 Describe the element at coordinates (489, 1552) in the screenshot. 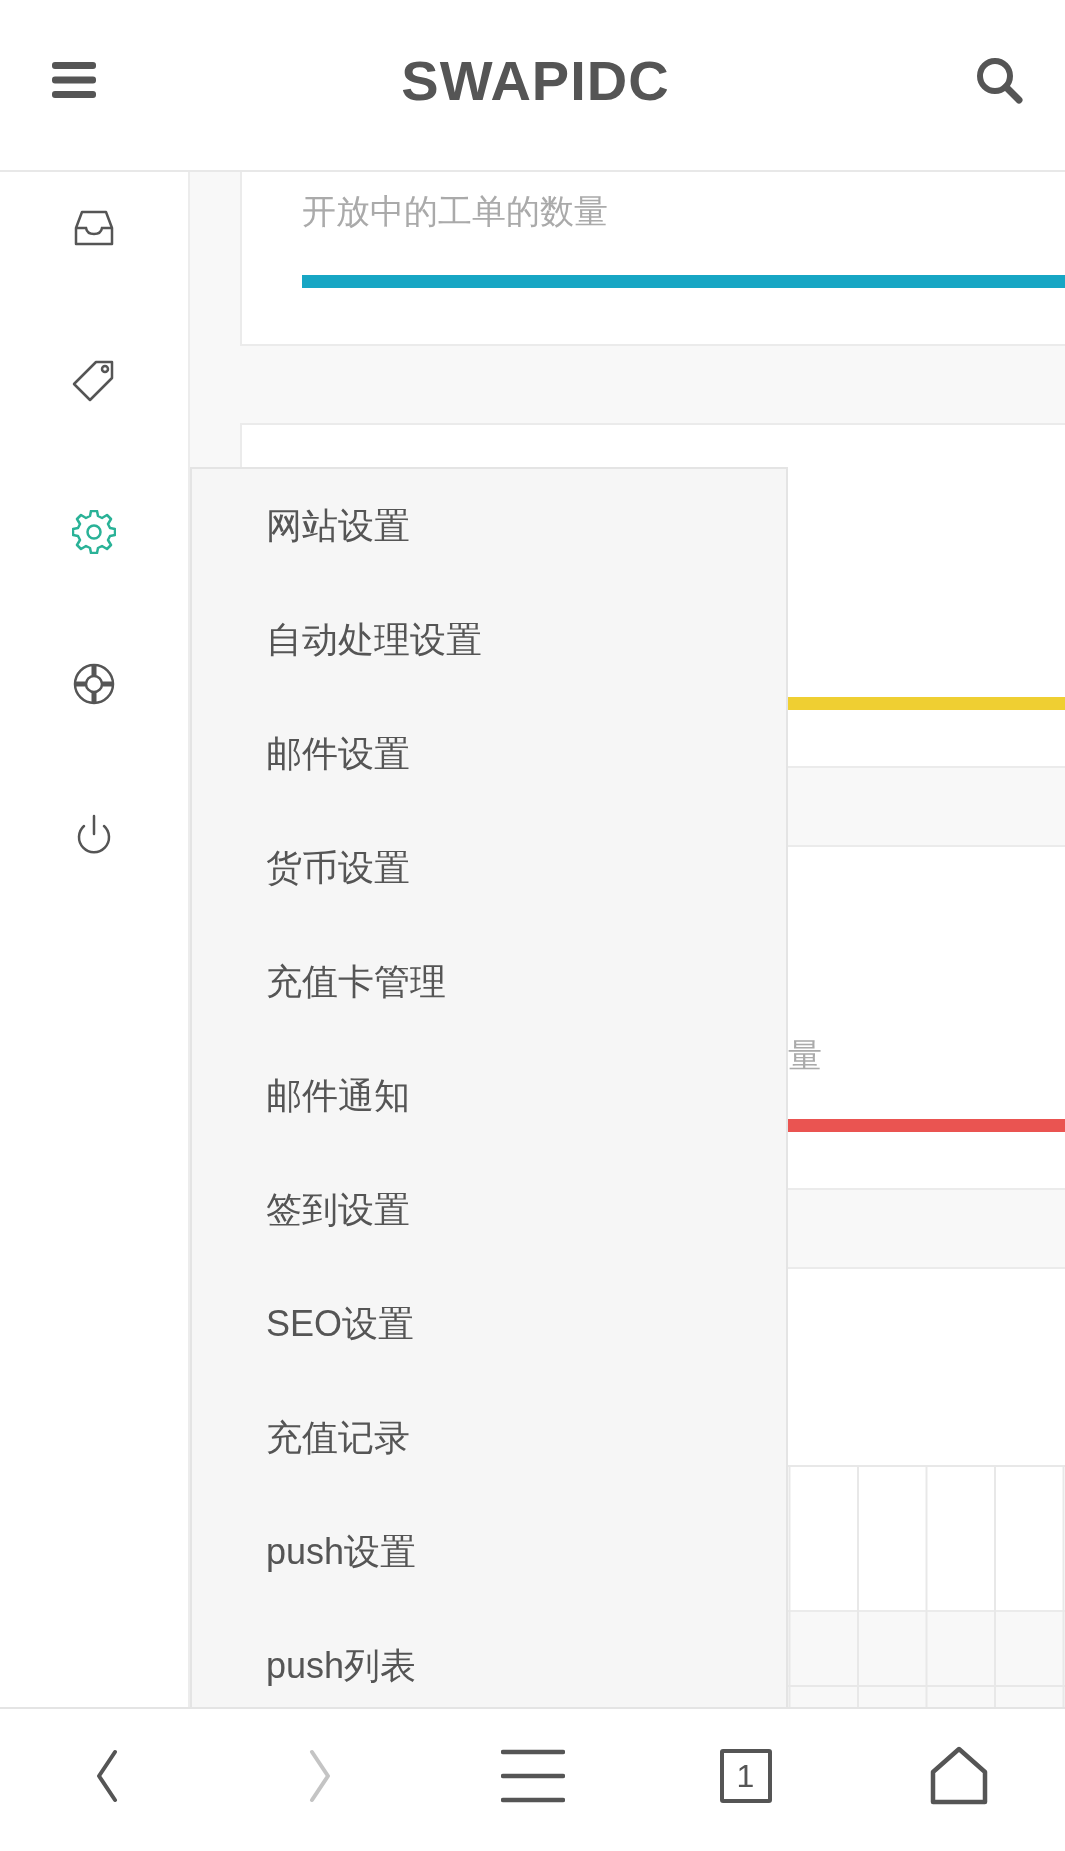

I see `menu-item: push设置` at that location.